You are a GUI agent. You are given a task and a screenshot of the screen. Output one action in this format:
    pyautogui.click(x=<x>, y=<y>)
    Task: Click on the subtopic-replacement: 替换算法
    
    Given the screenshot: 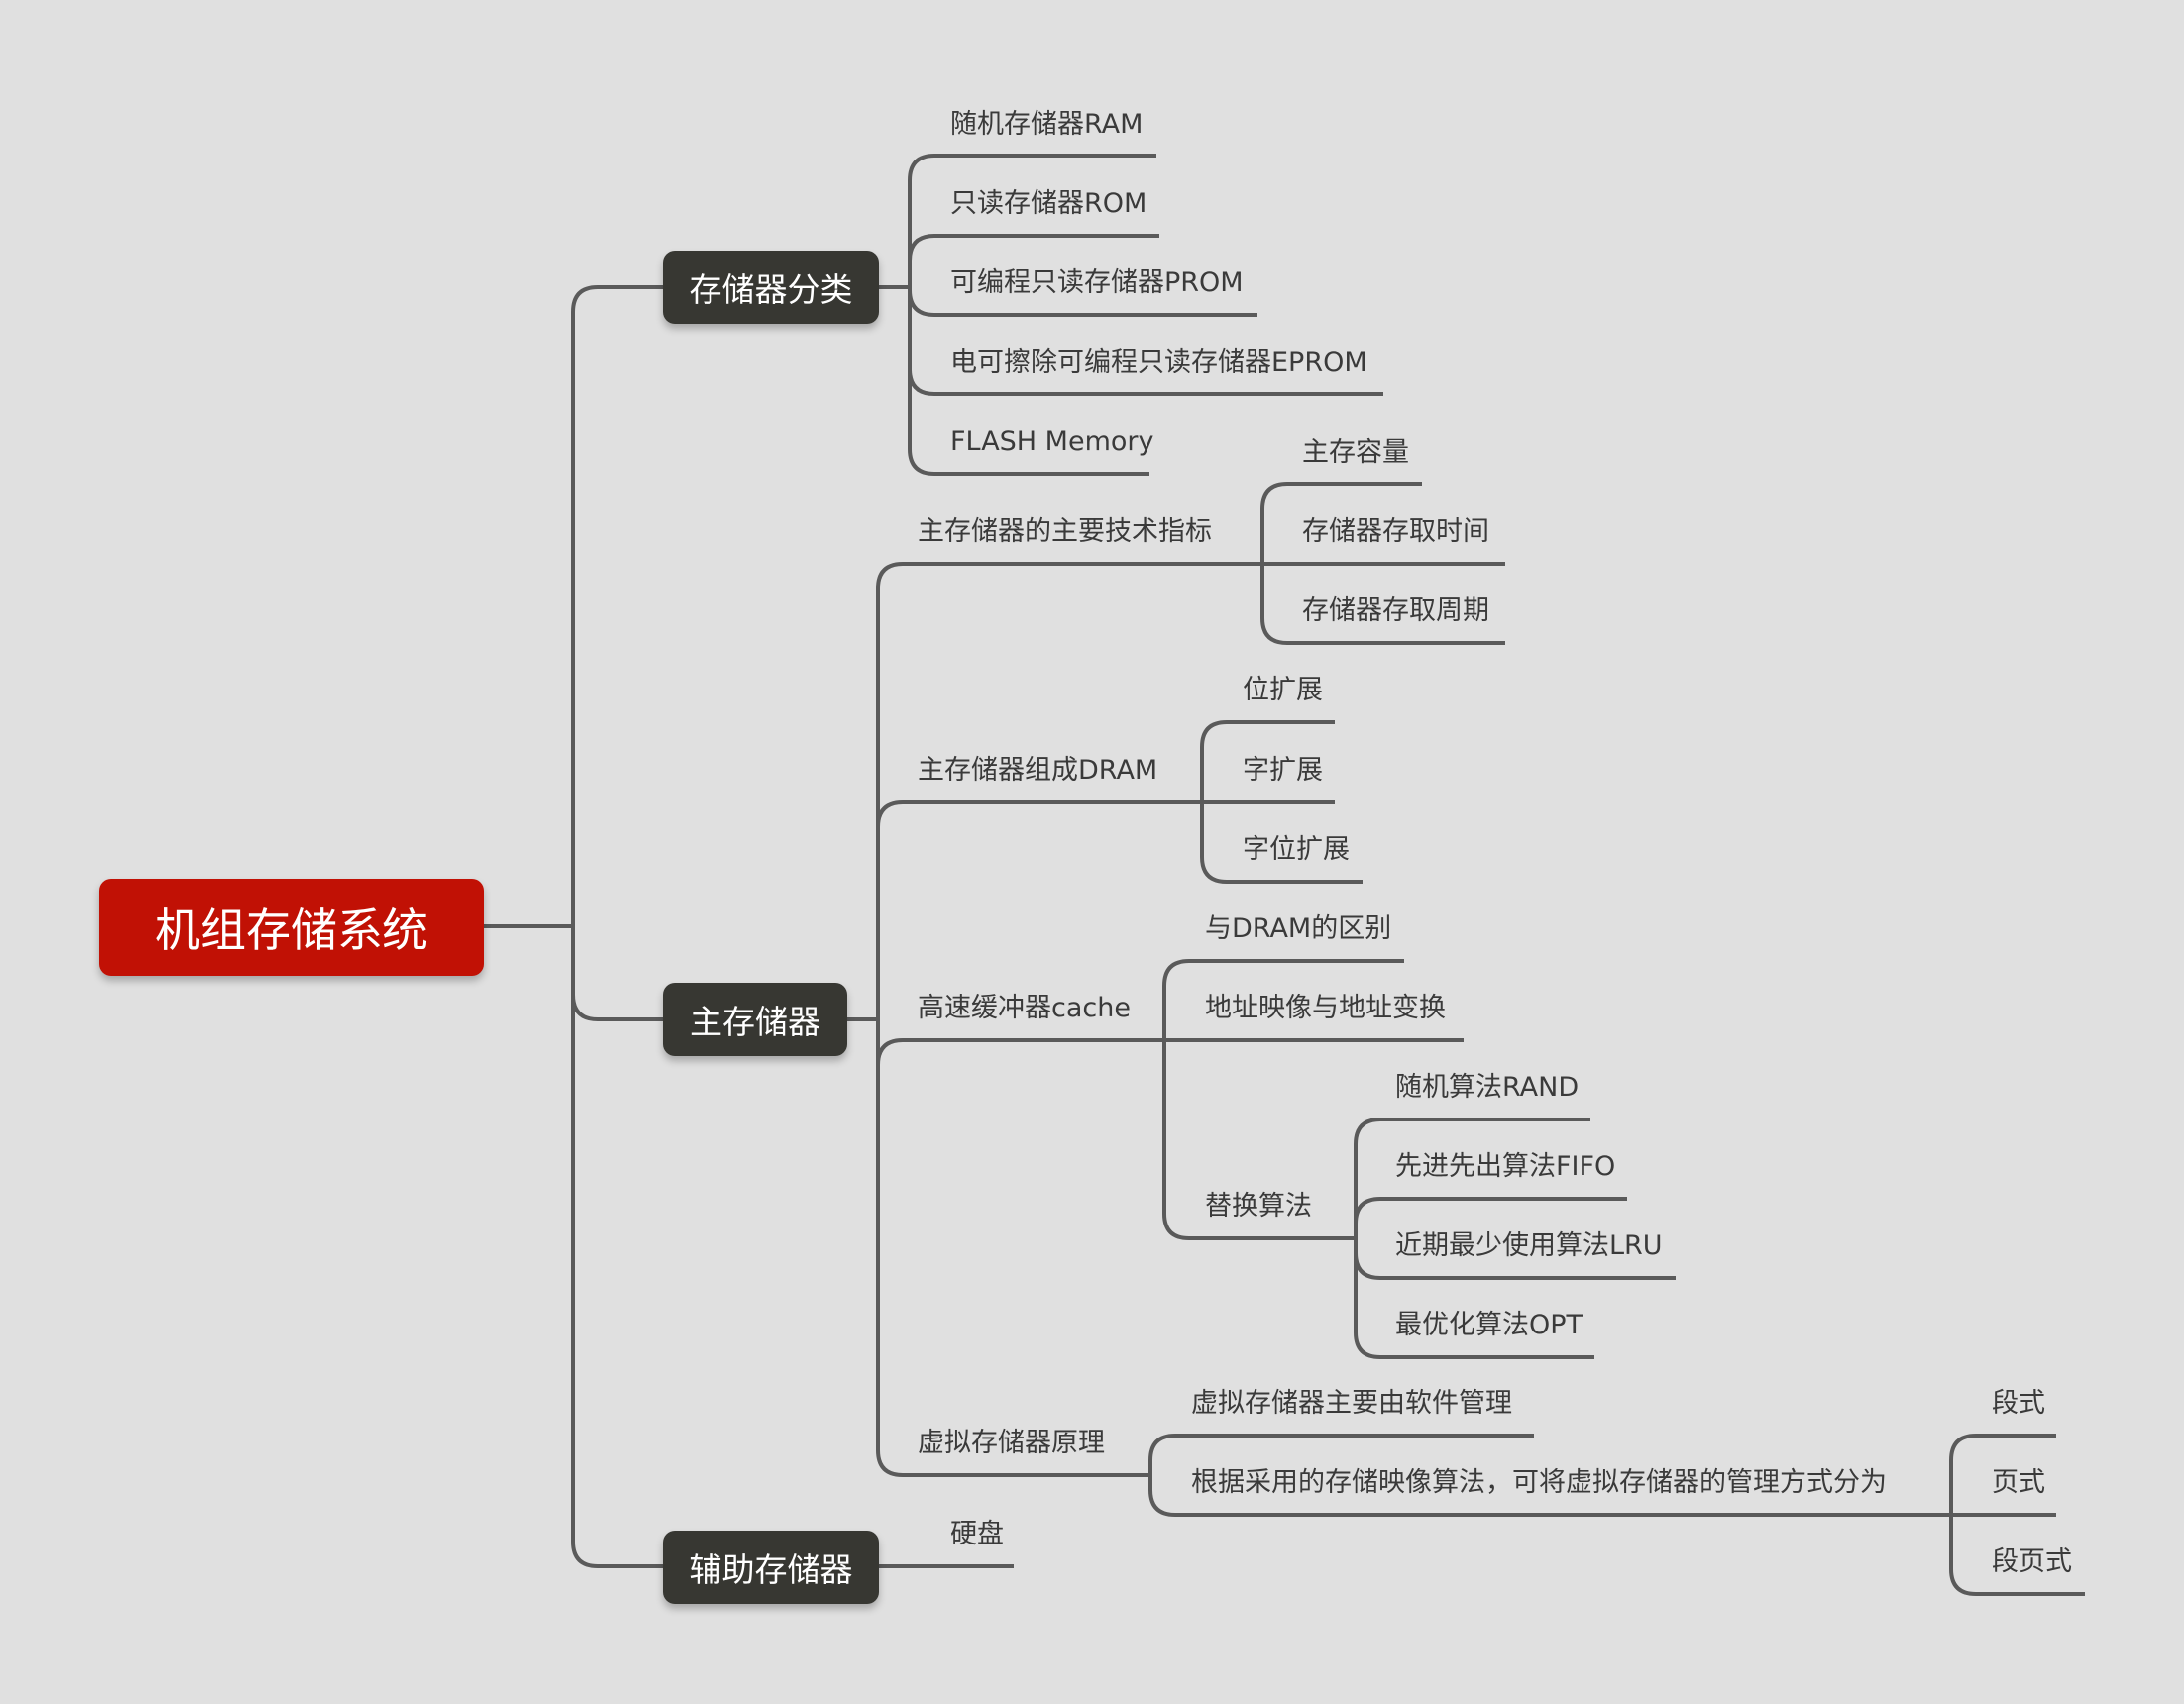 What is the action you would take?
    pyautogui.click(x=1258, y=1206)
    